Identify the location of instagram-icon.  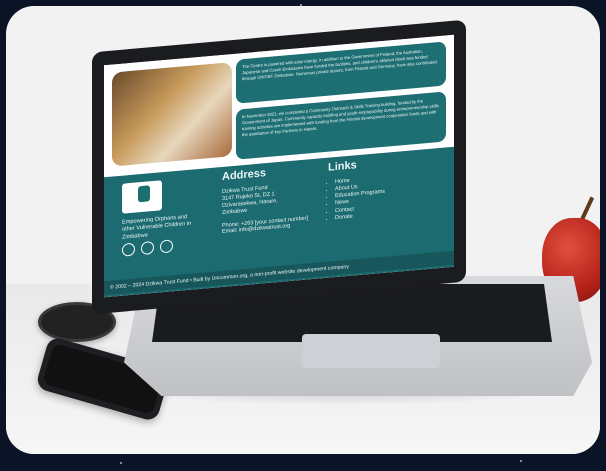
(147, 248).